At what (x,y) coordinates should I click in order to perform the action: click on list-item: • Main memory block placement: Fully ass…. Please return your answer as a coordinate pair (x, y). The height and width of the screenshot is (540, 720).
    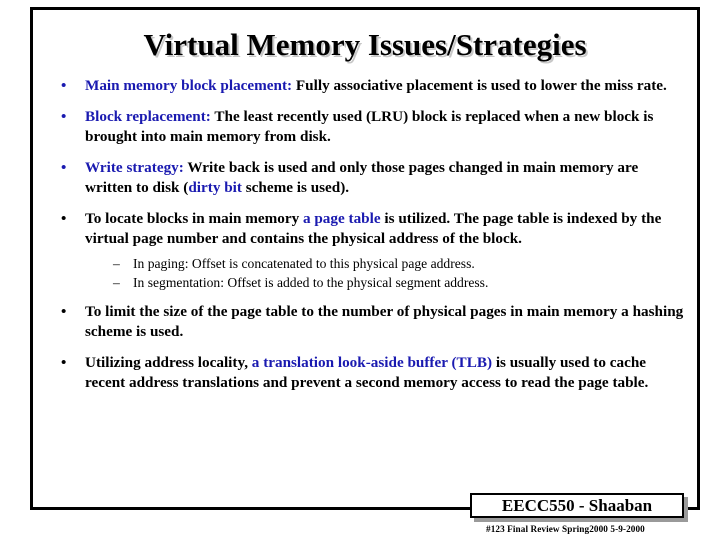
    Looking at the image, I should click on (370, 86).